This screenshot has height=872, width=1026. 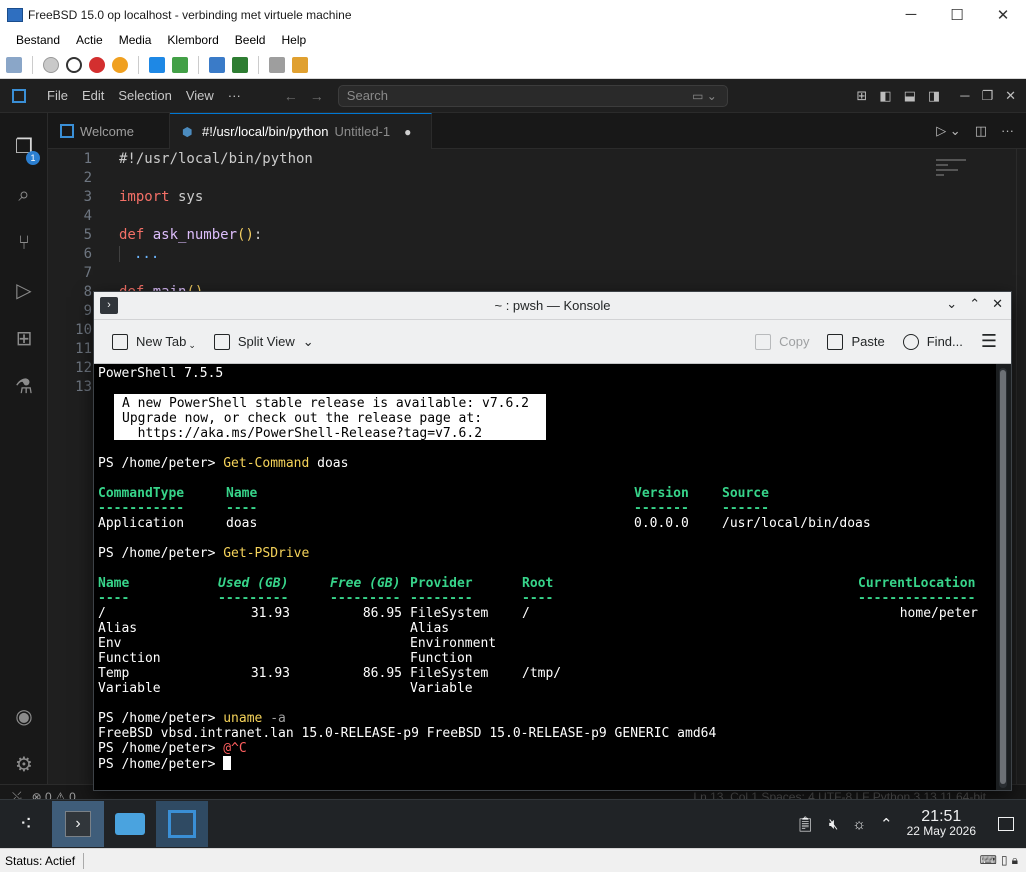 I want to click on taskbar-konsole: ›, so click(x=78, y=824).